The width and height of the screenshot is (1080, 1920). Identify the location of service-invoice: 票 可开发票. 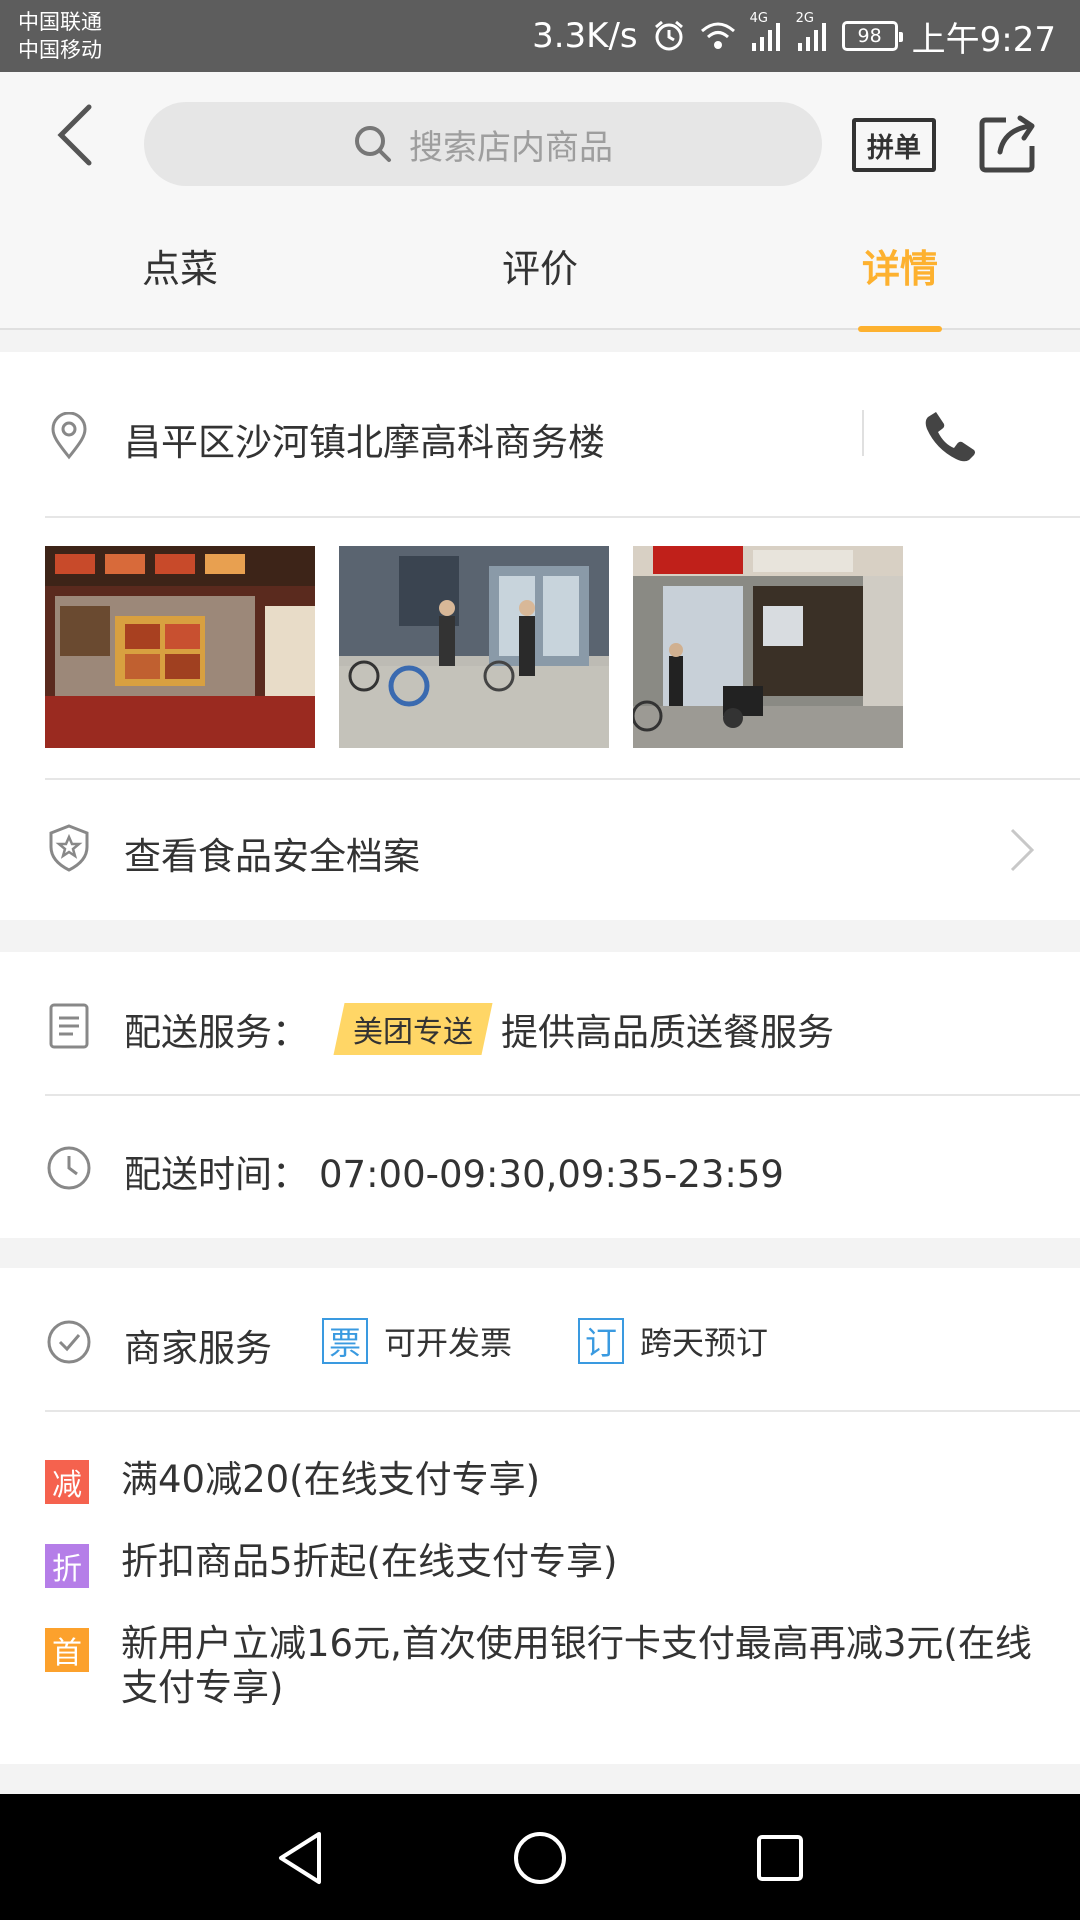
(417, 1341).